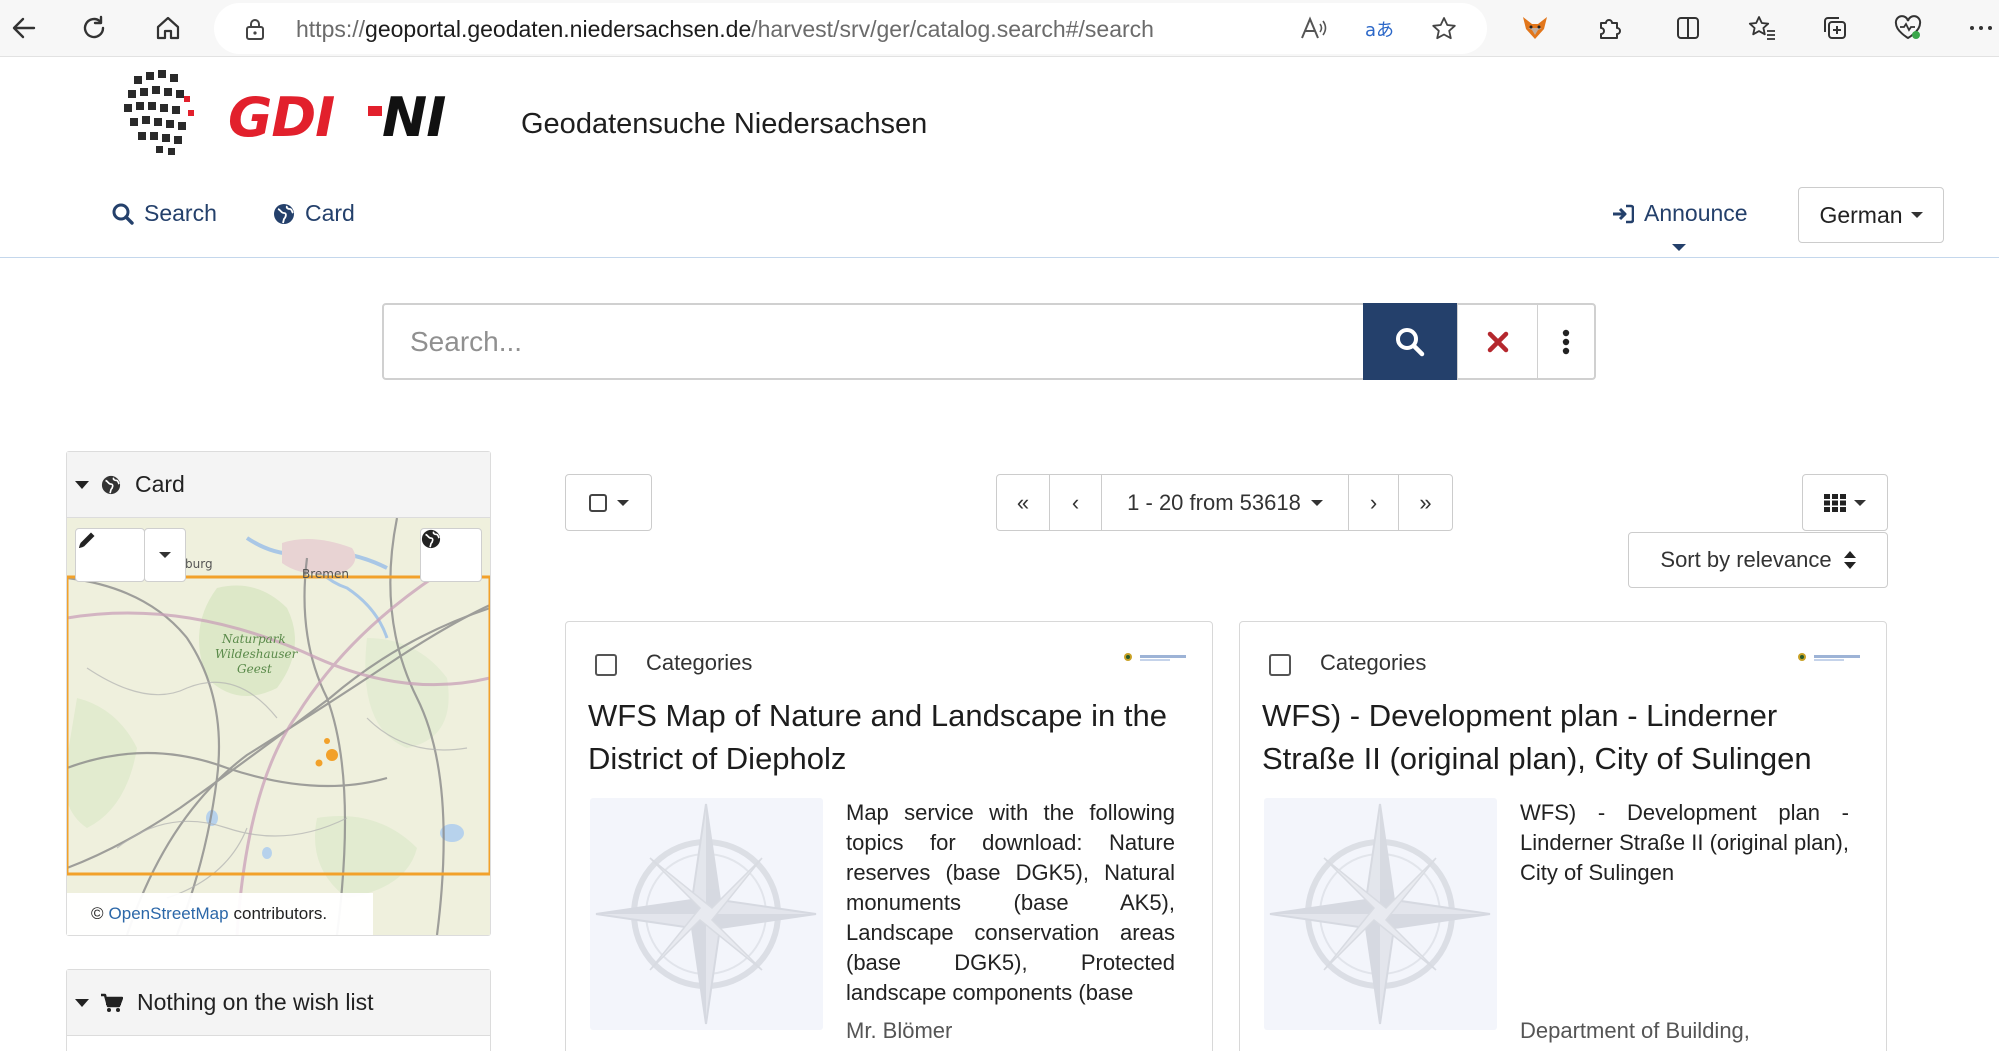 This screenshot has height=1051, width=1999. Describe the element at coordinates (1444, 29) in the screenshot. I see `favorite-star-icon` at that location.